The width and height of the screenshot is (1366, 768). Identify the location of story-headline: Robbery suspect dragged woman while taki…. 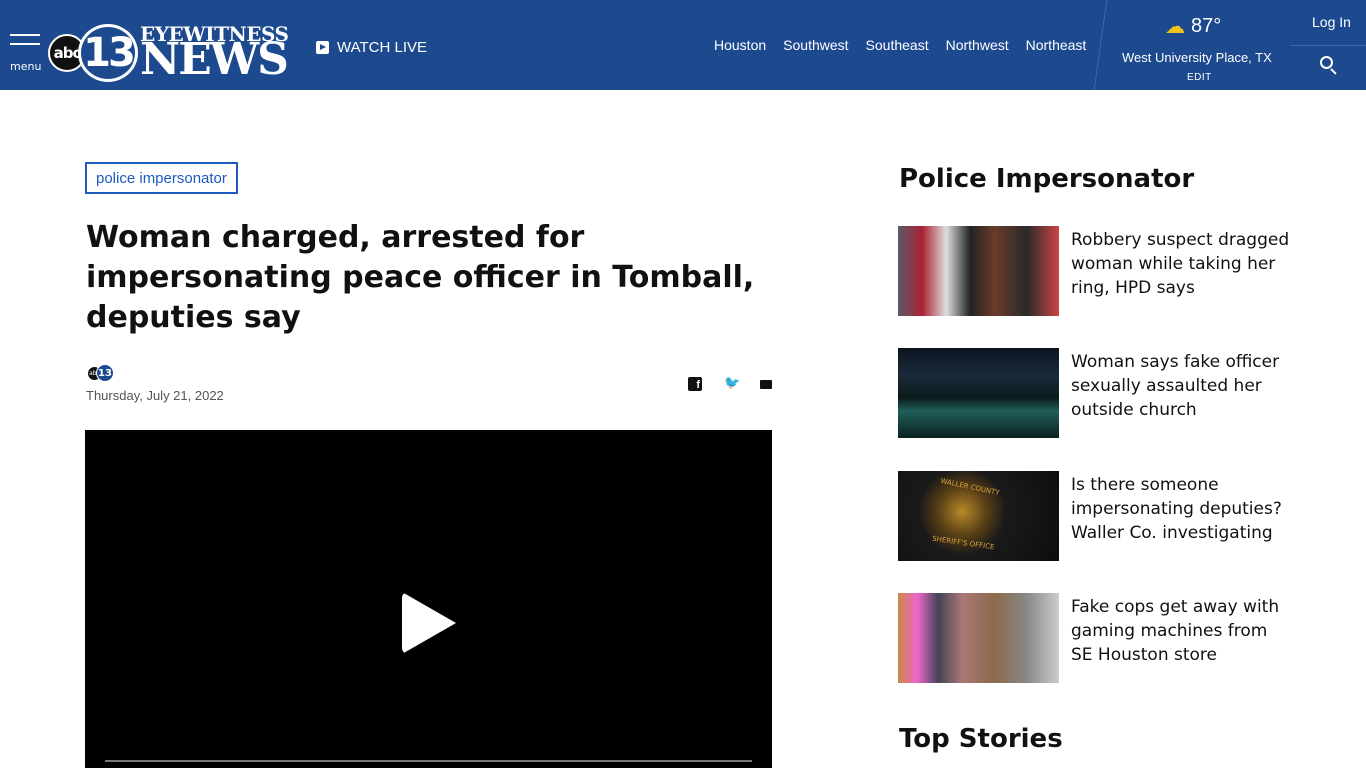
(1181, 264).